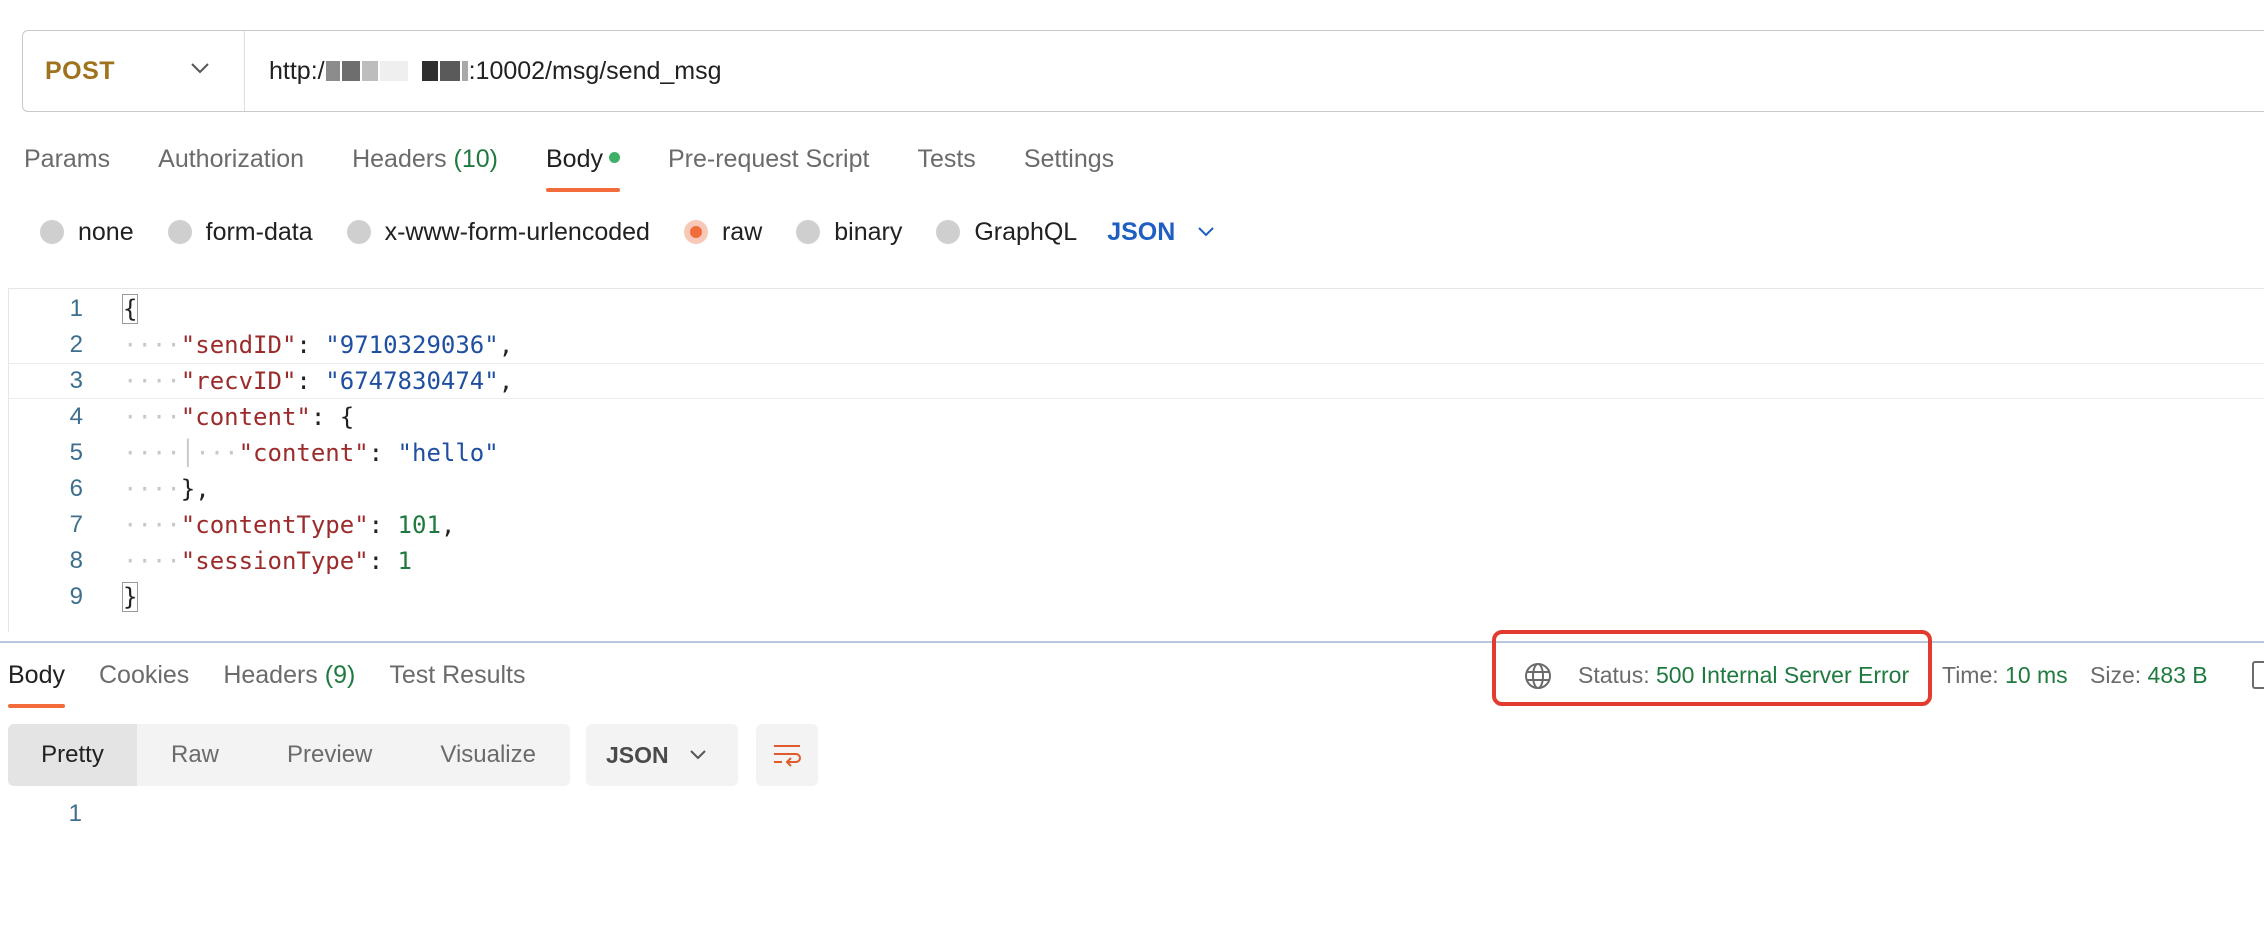 This screenshot has width=2264, height=938. I want to click on globe-icon, so click(1538, 676).